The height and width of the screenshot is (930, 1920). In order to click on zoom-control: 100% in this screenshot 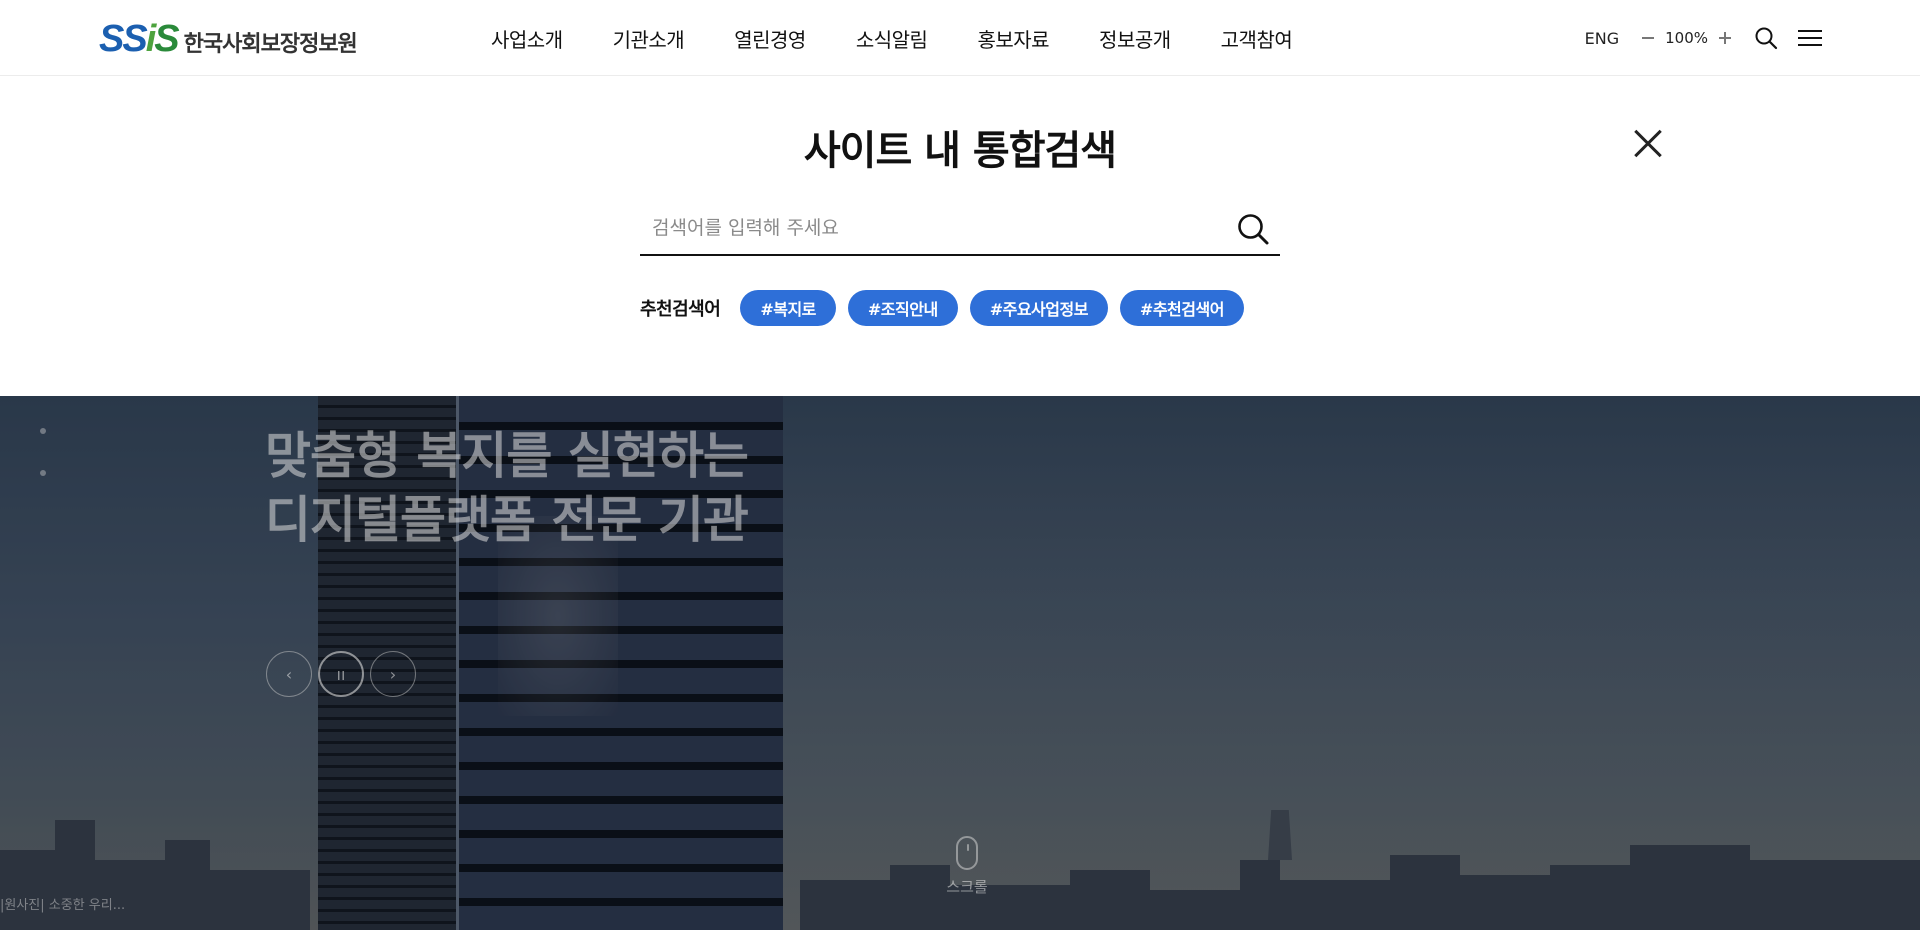, I will do `click(1686, 38)`.